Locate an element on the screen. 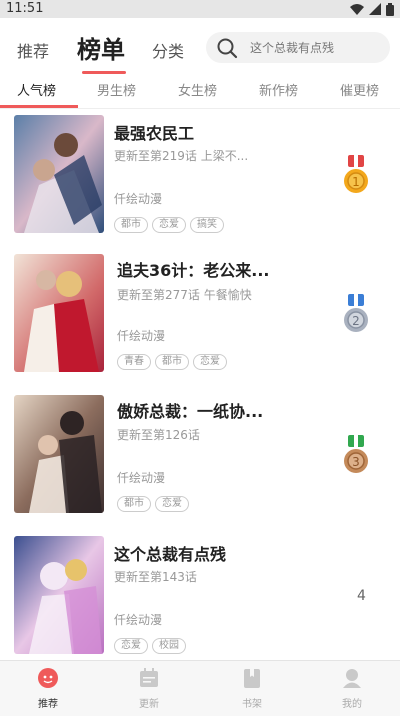 This screenshot has width=400, height=716. silver-medal-icon: 2 is located at coordinates (356, 313).